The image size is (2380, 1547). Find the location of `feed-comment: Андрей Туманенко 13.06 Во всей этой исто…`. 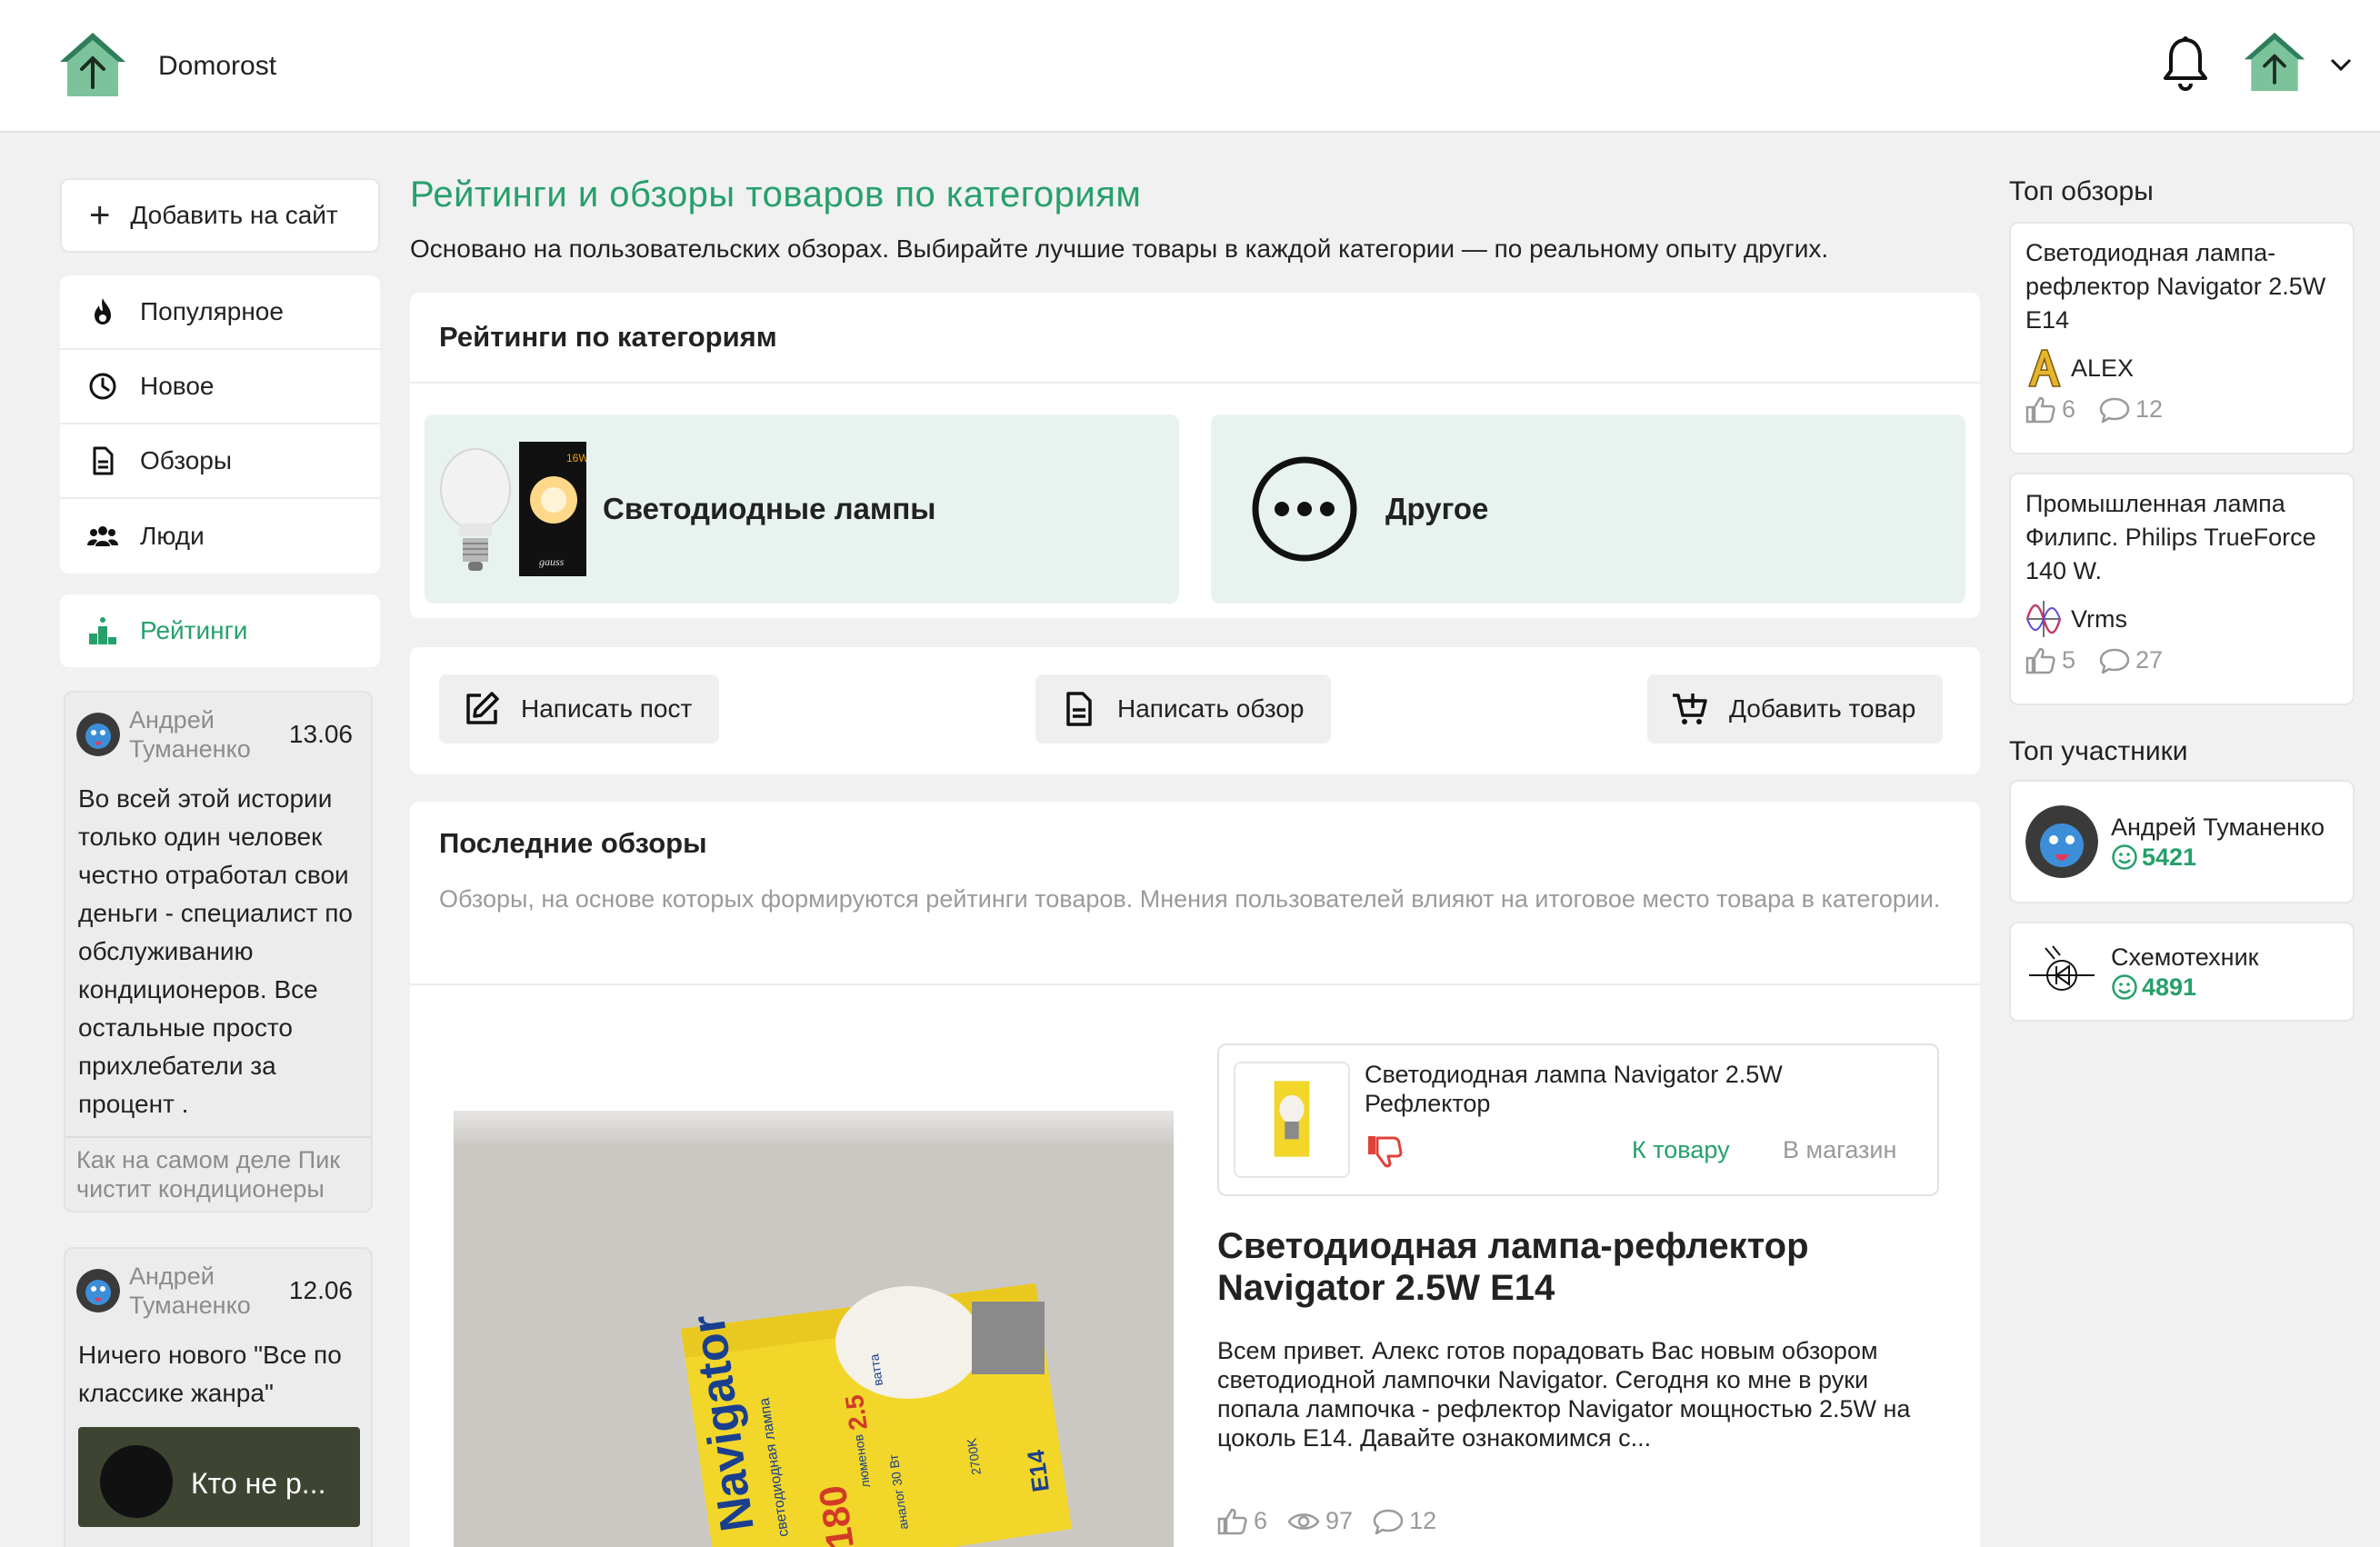

feed-comment: Андрей Туманенко 13.06 Во всей этой исто… is located at coordinates (218, 952).